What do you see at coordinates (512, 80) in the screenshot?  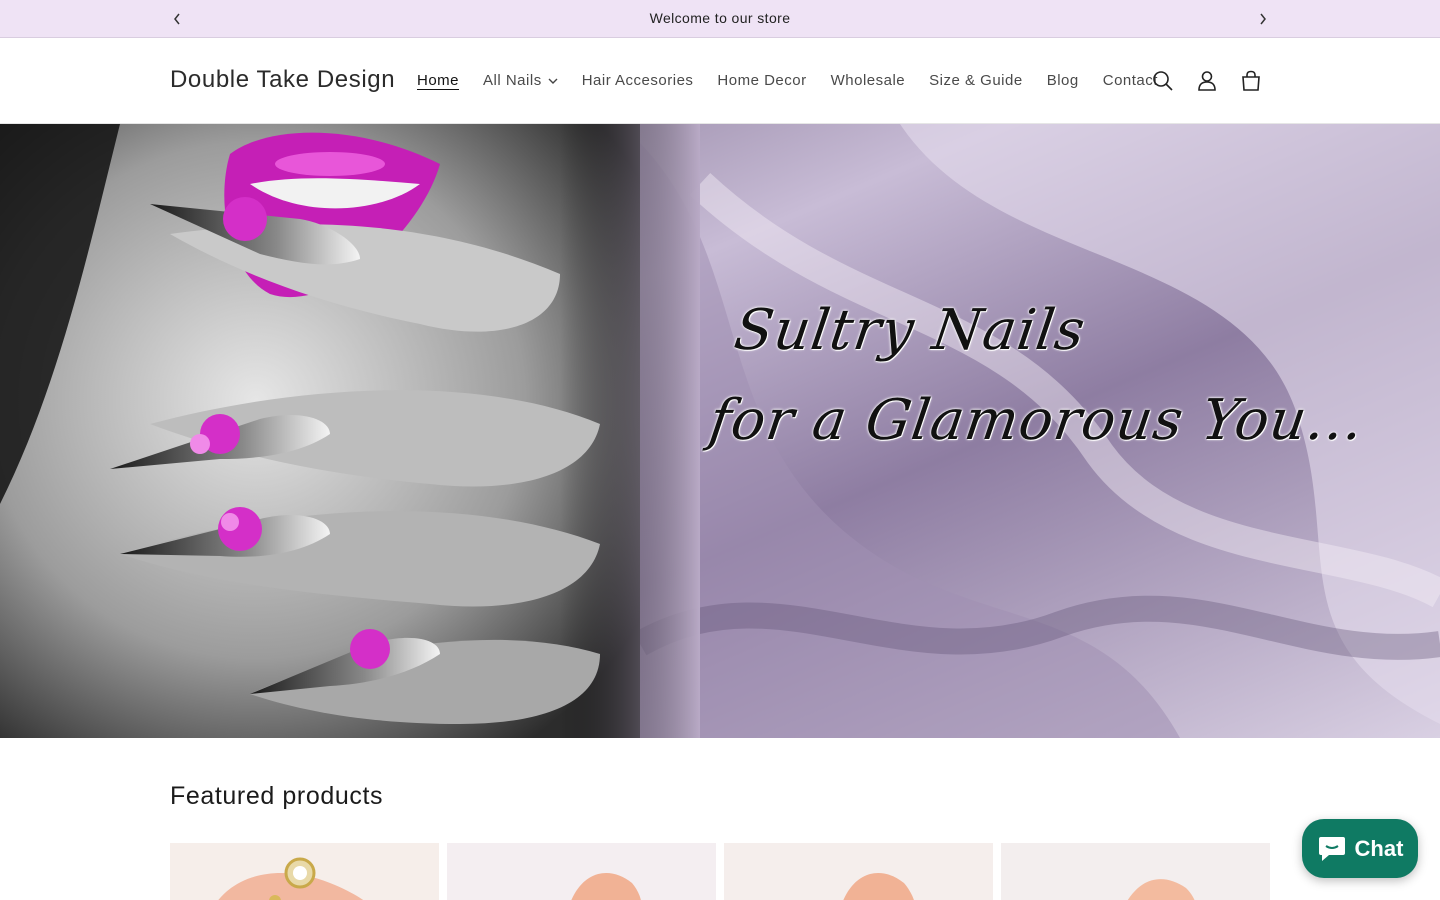 I see `nav-item-all-nails-label: All Nails` at bounding box center [512, 80].